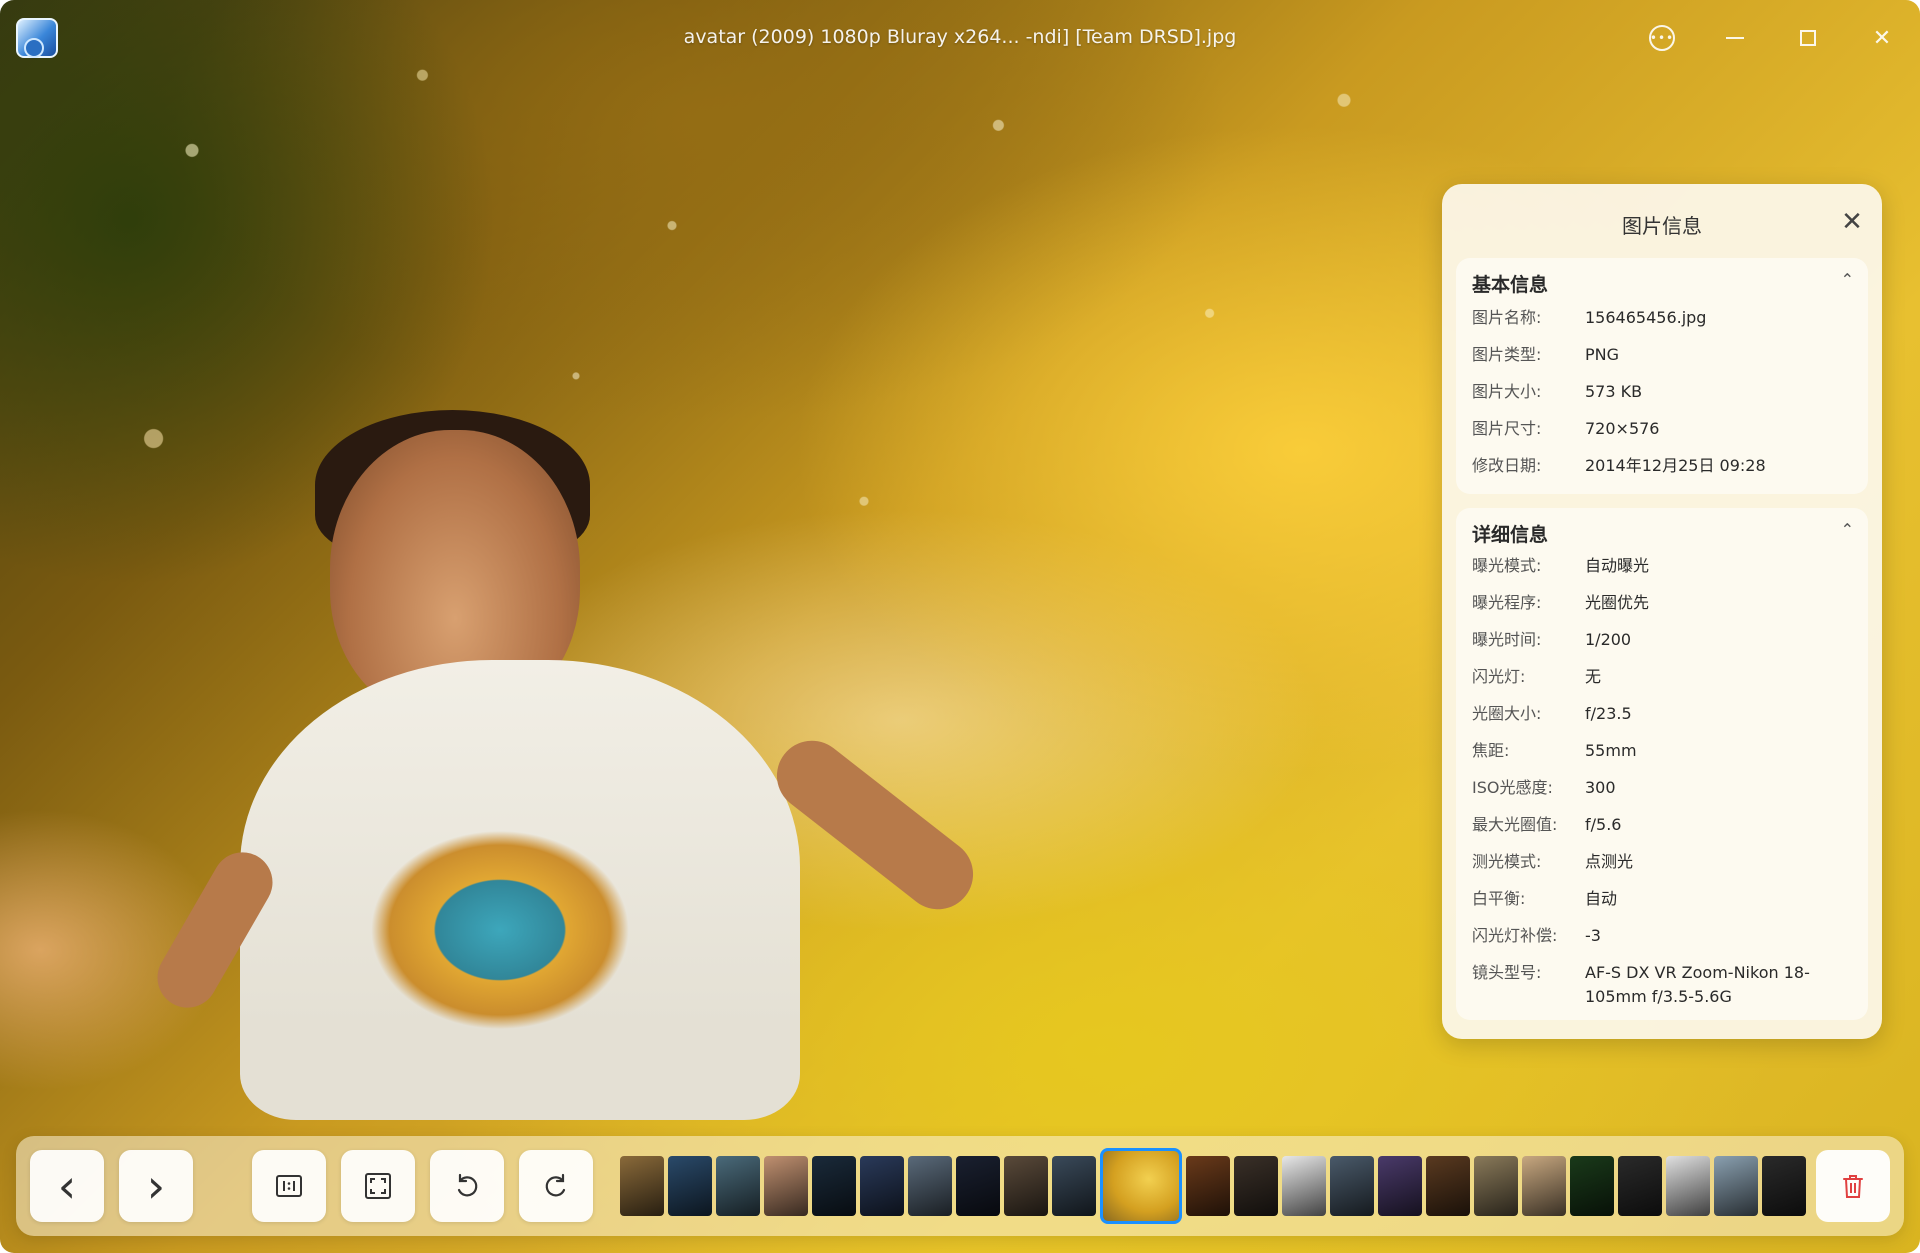 This screenshot has width=1920, height=1253. I want to click on info-value: -3, so click(1593, 935).